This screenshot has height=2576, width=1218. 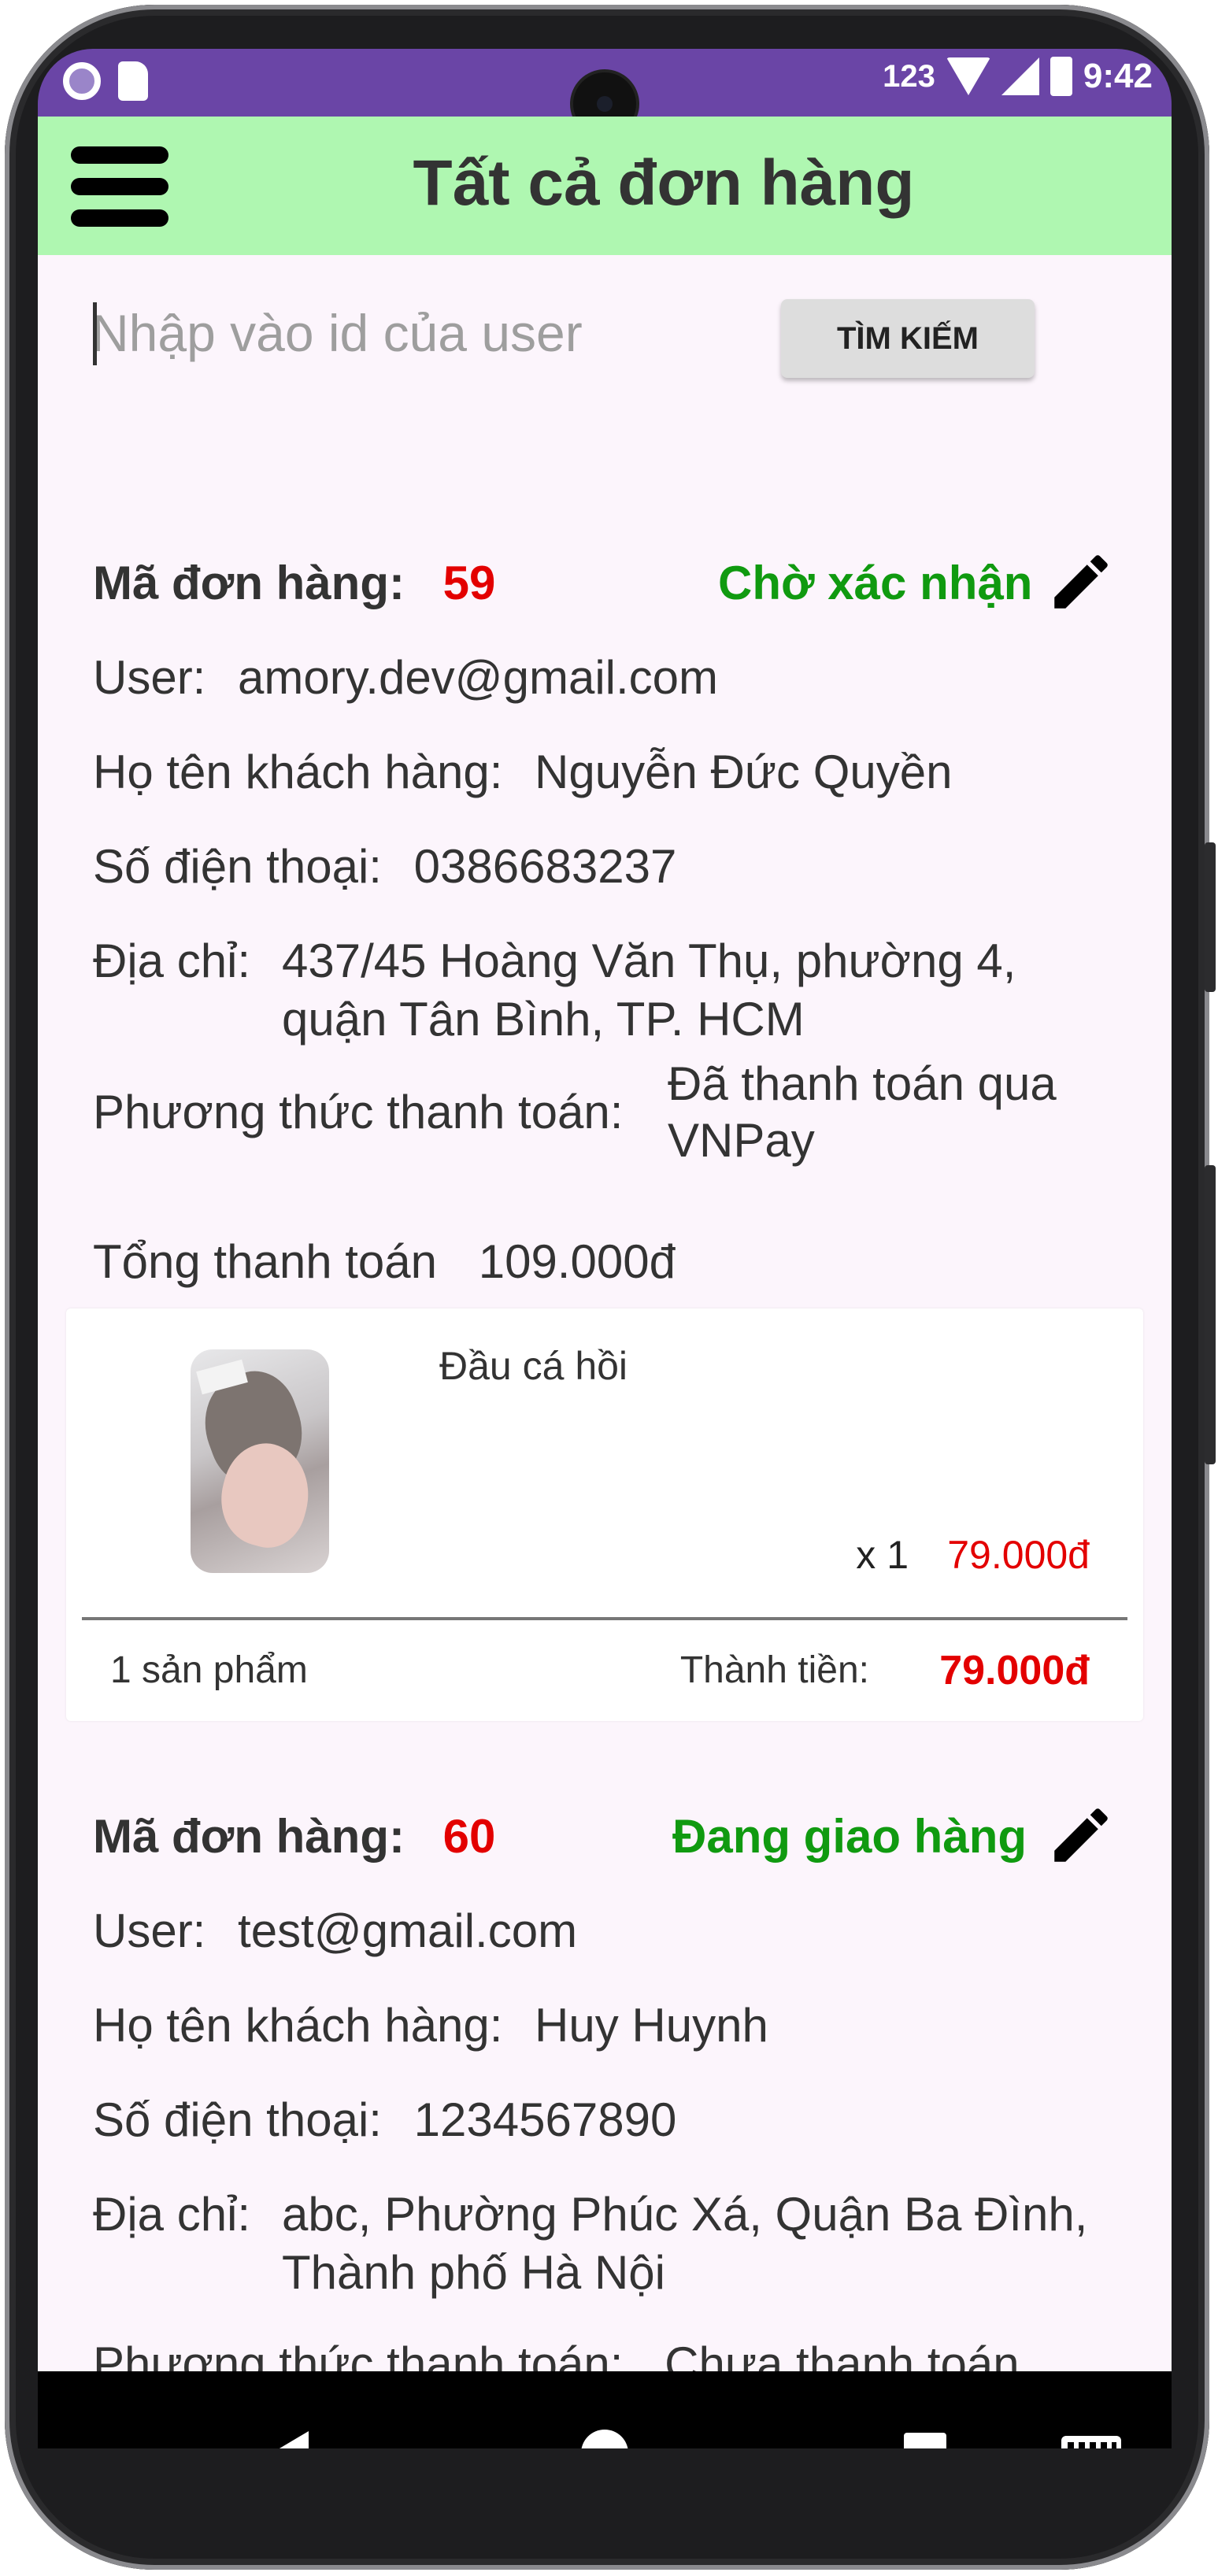 What do you see at coordinates (577, 1261) in the screenshot?
I see `total-value: 109.000đ` at bounding box center [577, 1261].